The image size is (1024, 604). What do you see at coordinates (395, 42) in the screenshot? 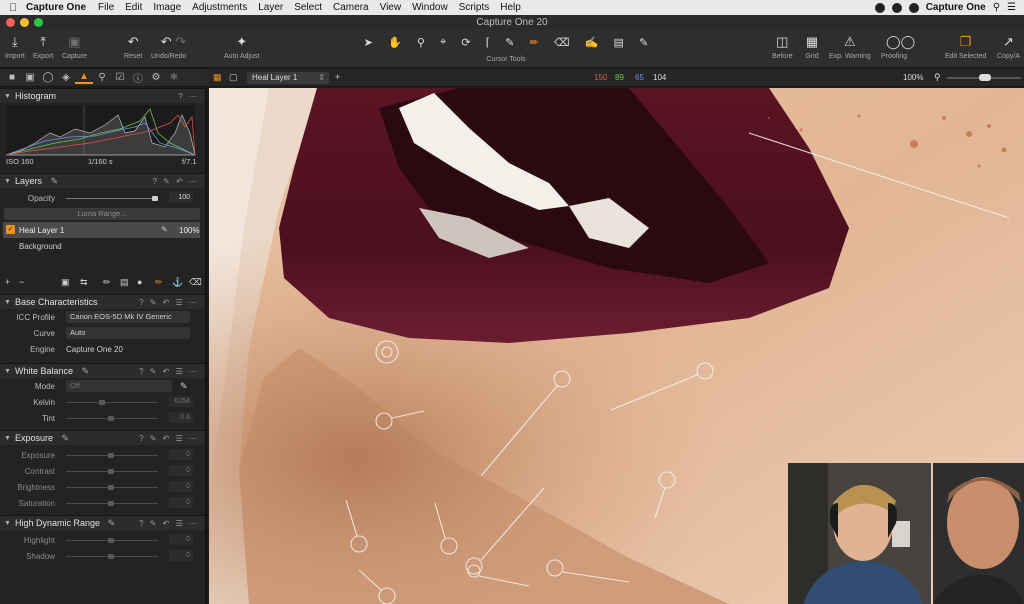
I see `pan-hand-icon: ✋` at bounding box center [395, 42].